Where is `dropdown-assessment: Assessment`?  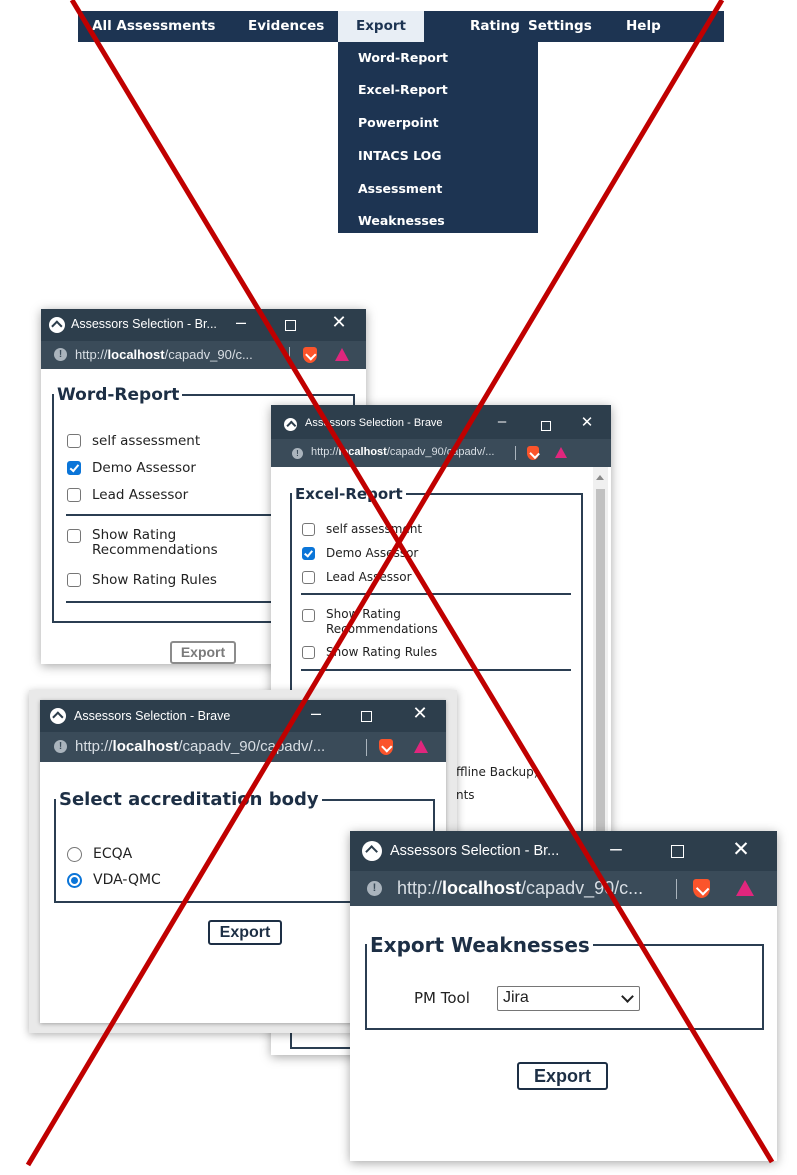
dropdown-assessment: Assessment is located at coordinates (400, 188).